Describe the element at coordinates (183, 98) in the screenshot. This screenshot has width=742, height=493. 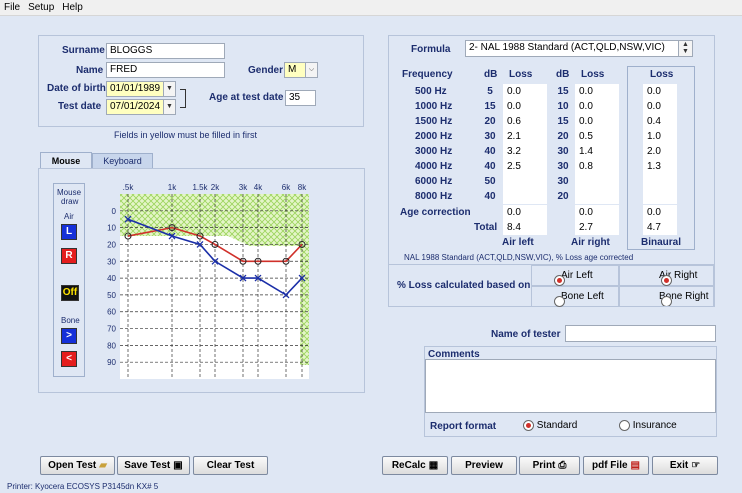
I see `age-bracket` at that location.